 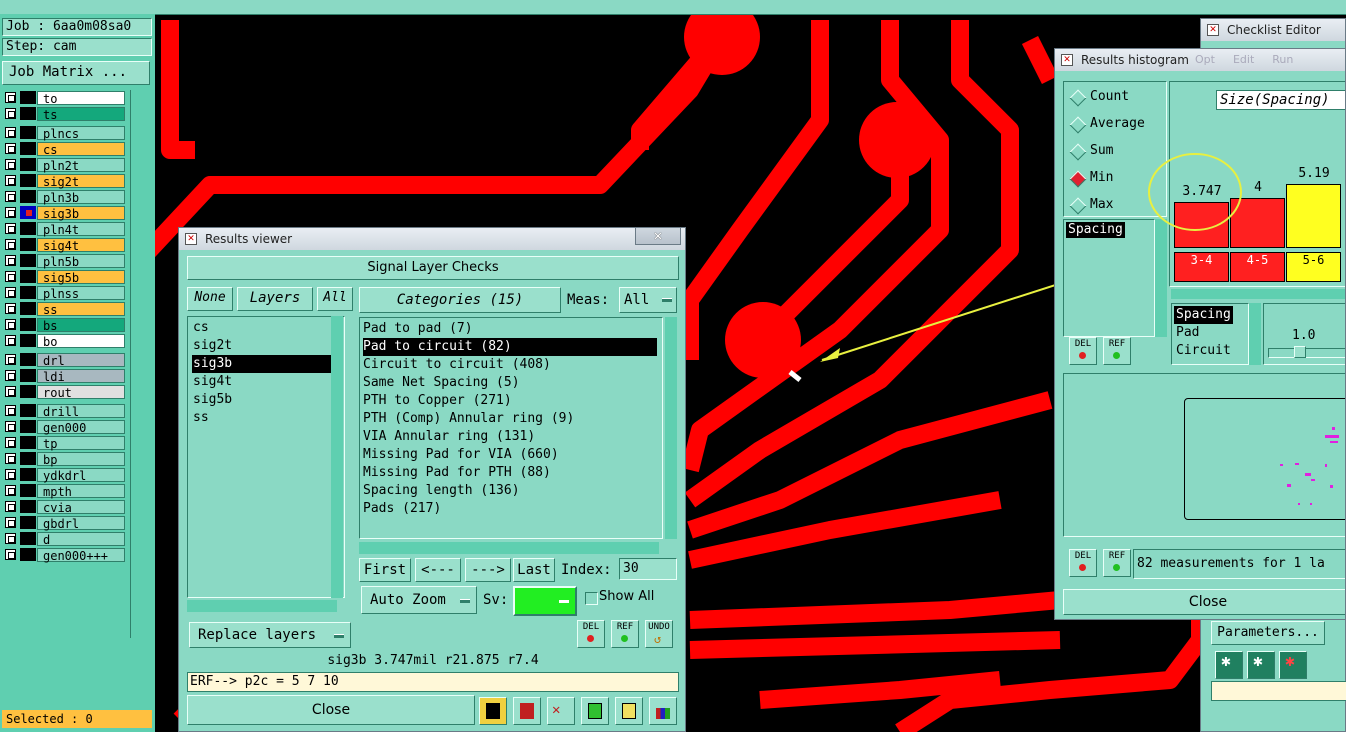 What do you see at coordinates (595, 711) in the screenshot?
I see `report-icon-button` at bounding box center [595, 711].